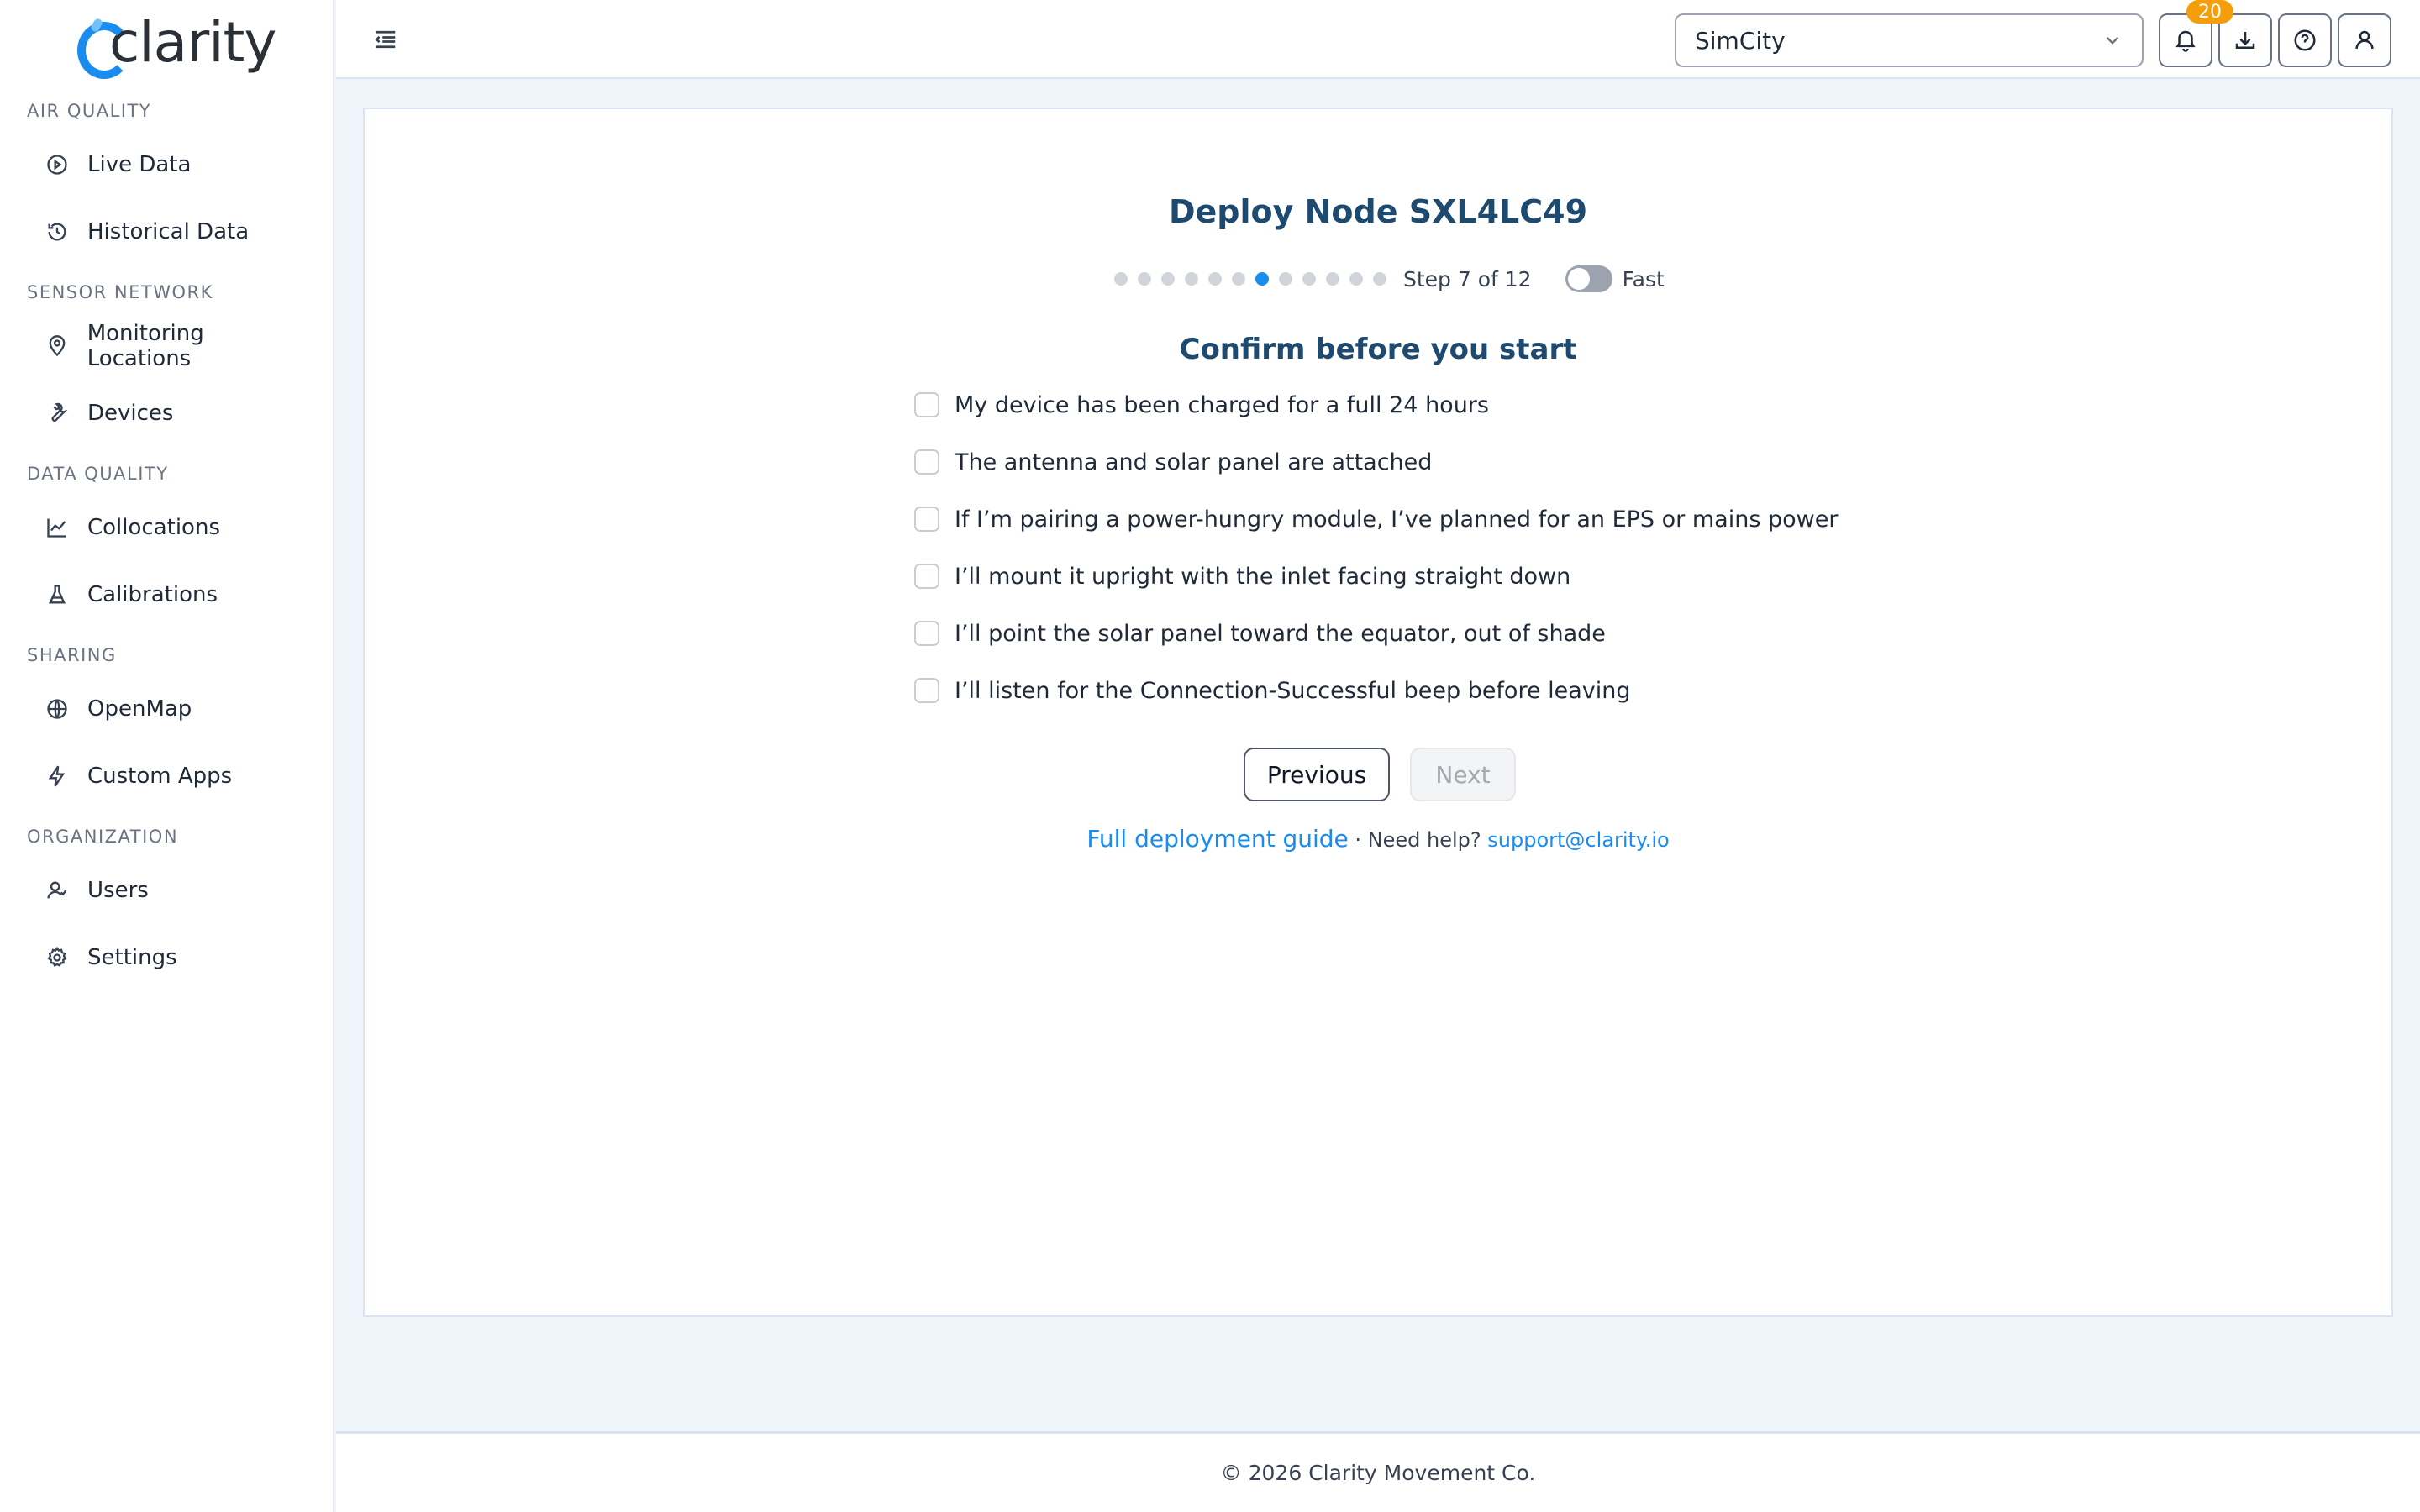  I want to click on step-counter: Step 7 of 12, so click(1468, 278).